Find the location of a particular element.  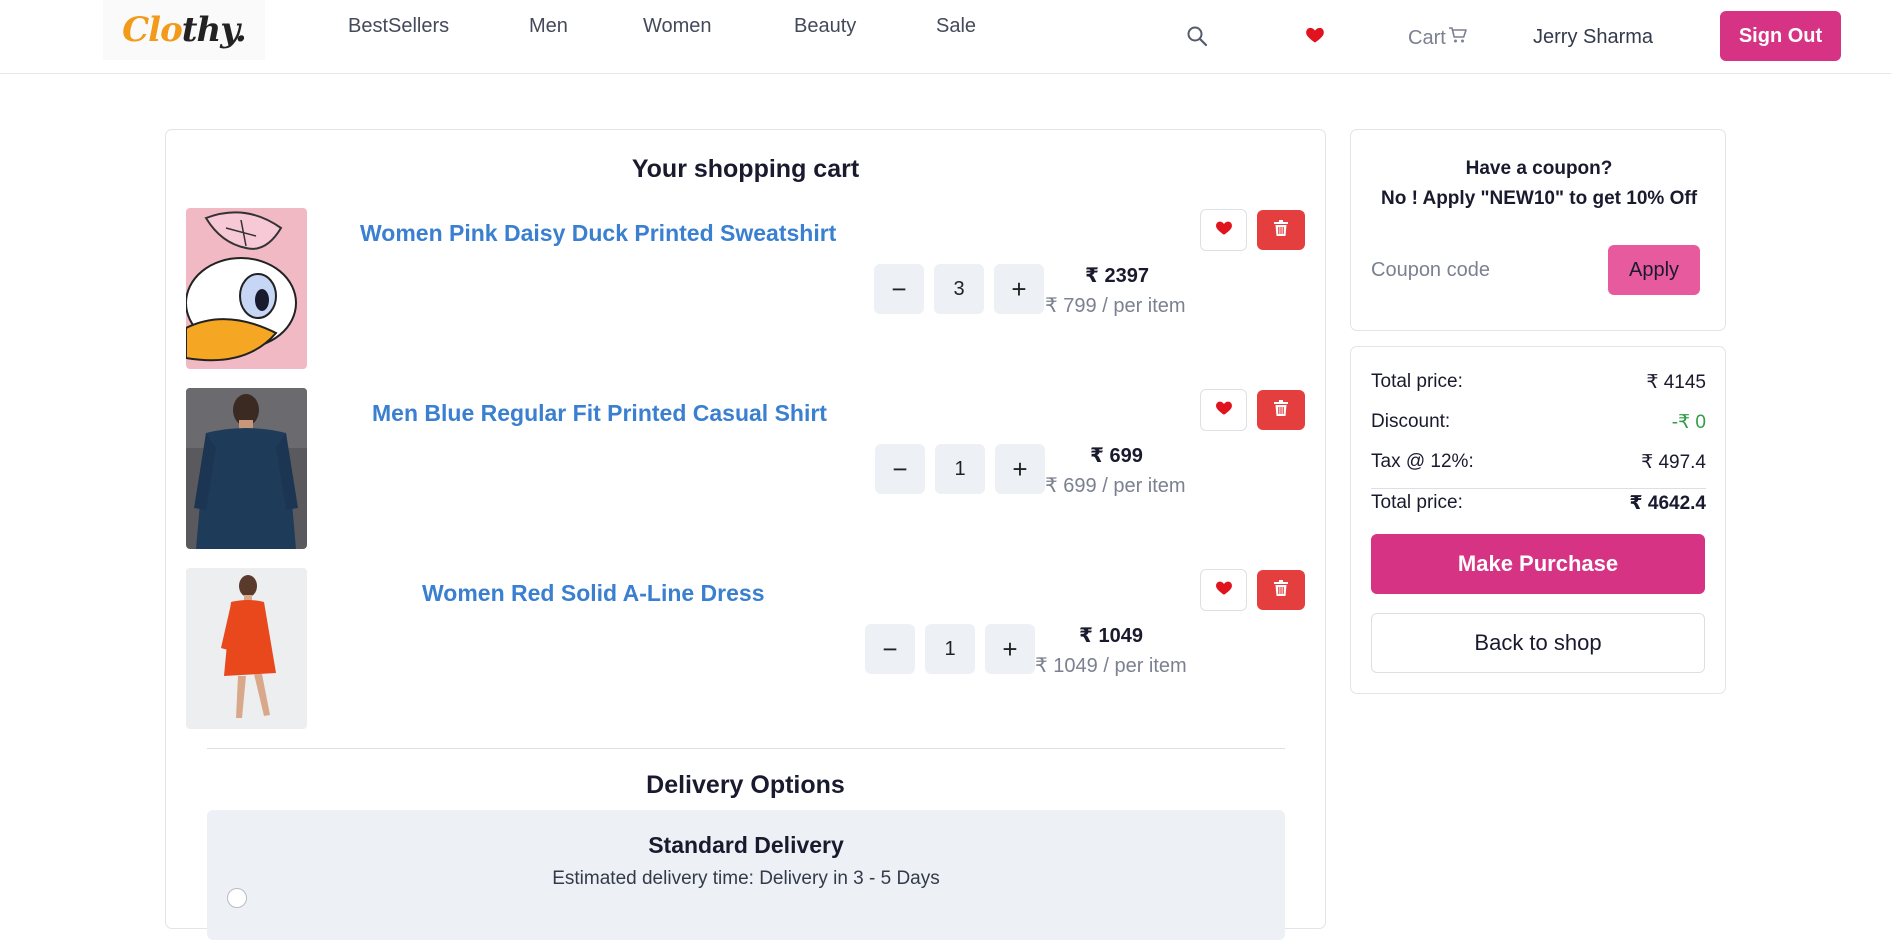

summary-divider is located at coordinates (1538, 488).